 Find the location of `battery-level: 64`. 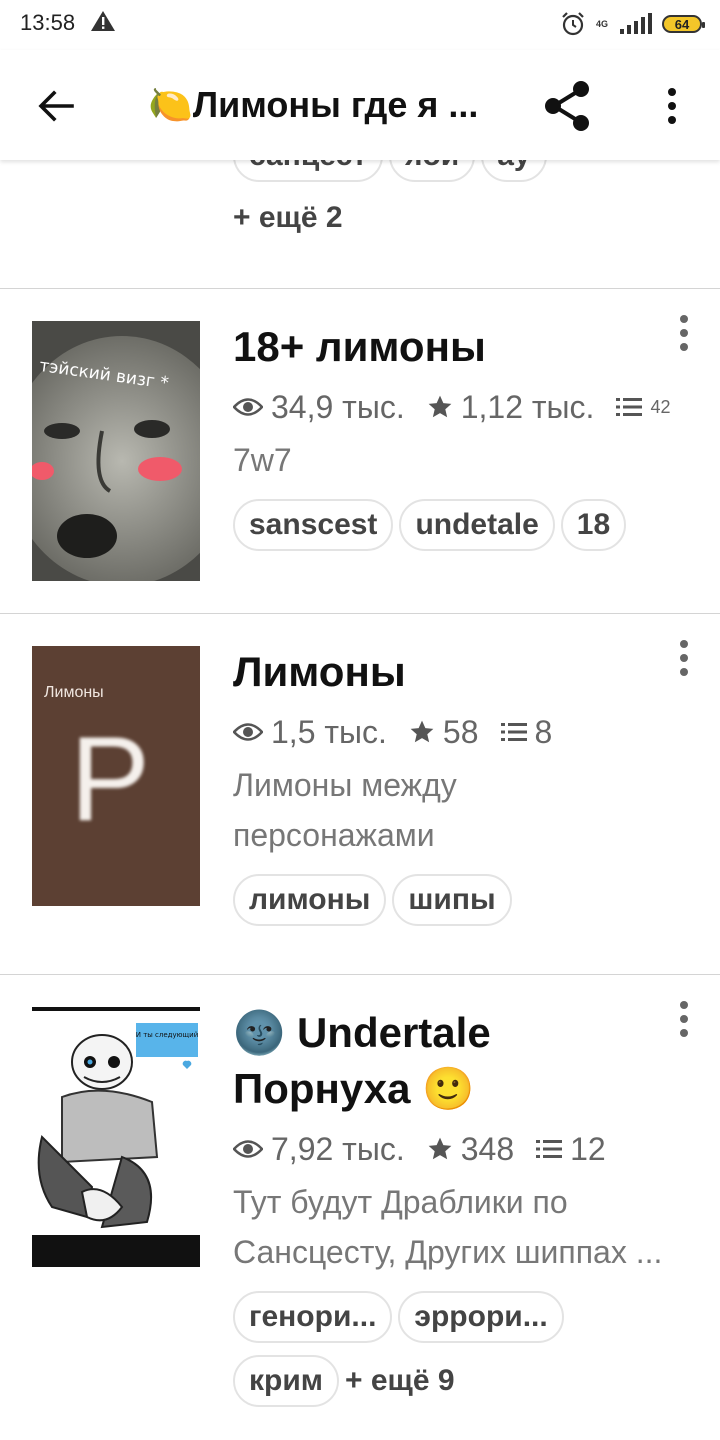

battery-level: 64 is located at coordinates (682, 24).